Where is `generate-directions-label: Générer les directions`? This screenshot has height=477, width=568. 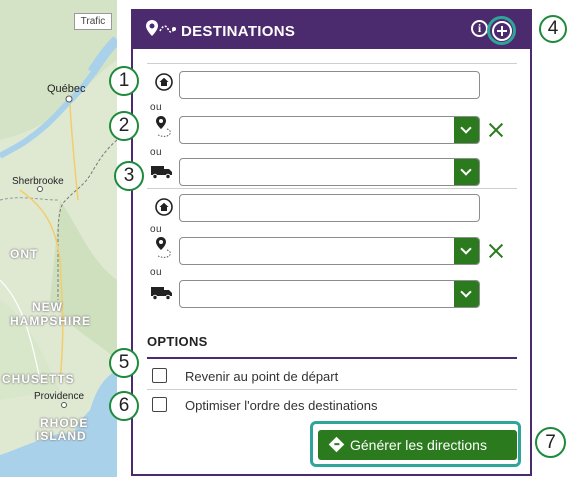
generate-directions-label: Générer les directions is located at coordinates (418, 445).